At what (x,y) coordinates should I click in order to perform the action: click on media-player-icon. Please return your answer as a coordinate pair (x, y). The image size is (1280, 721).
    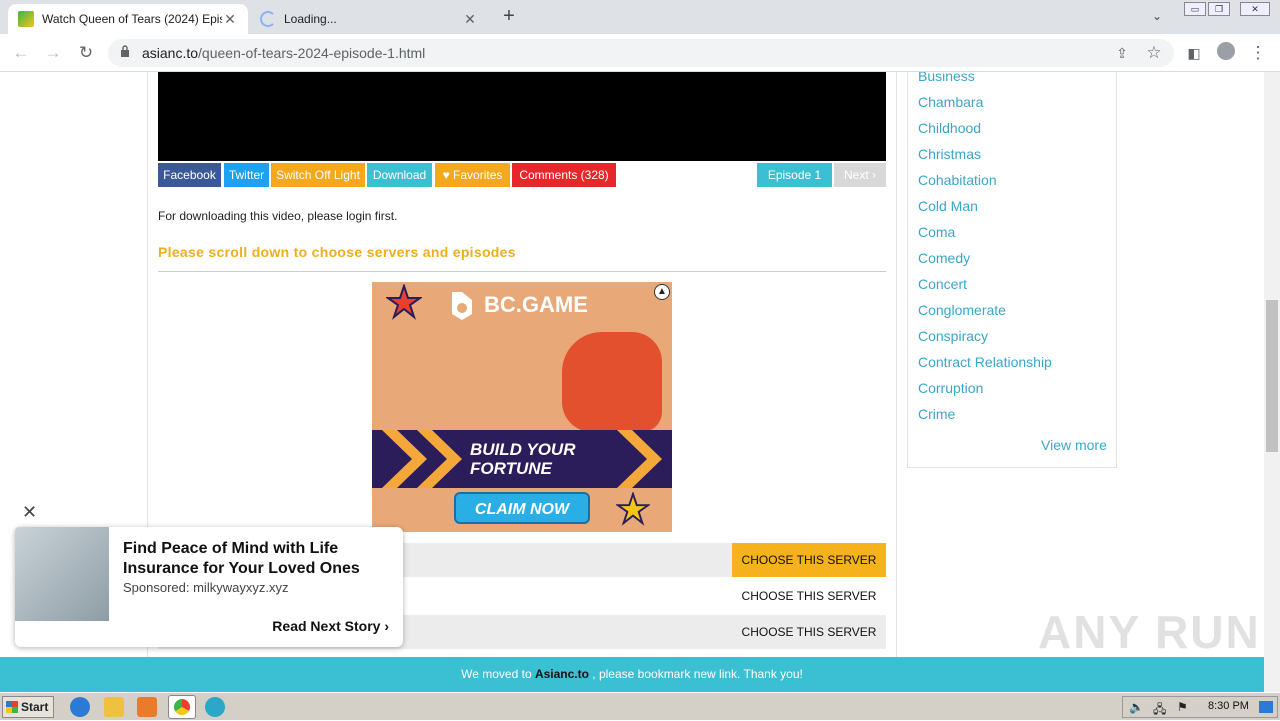
    Looking at the image, I should click on (147, 707).